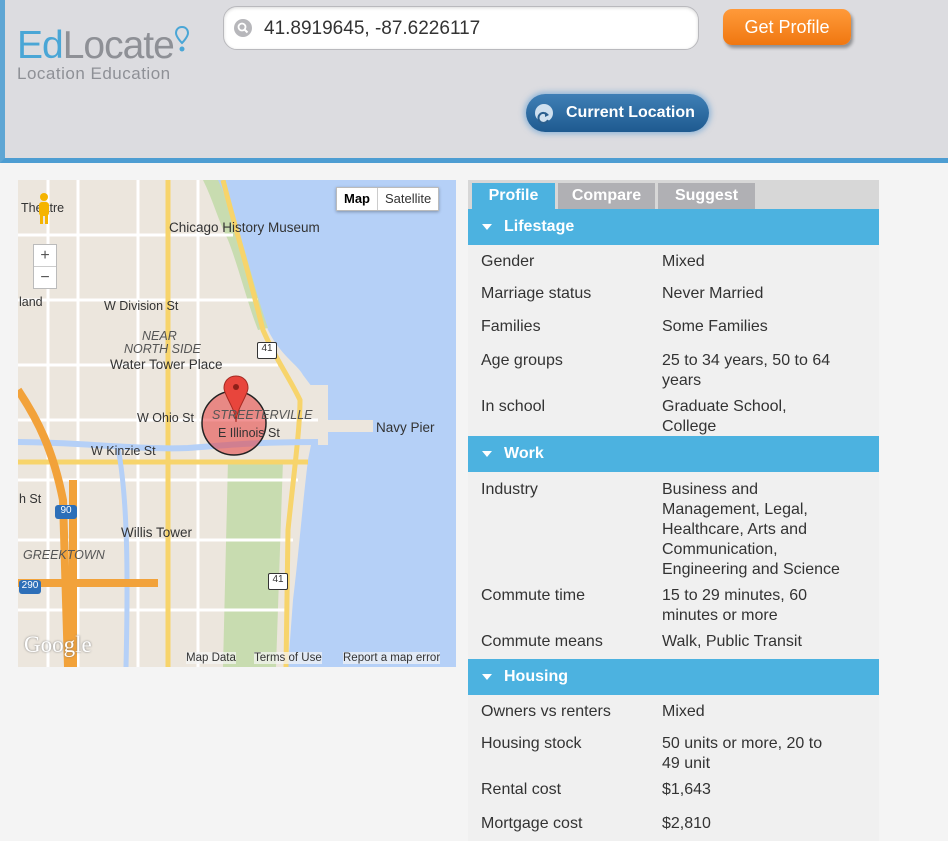  Describe the element at coordinates (408, 199) in the screenshot. I see `map-type-satellite-button: Satellite` at that location.